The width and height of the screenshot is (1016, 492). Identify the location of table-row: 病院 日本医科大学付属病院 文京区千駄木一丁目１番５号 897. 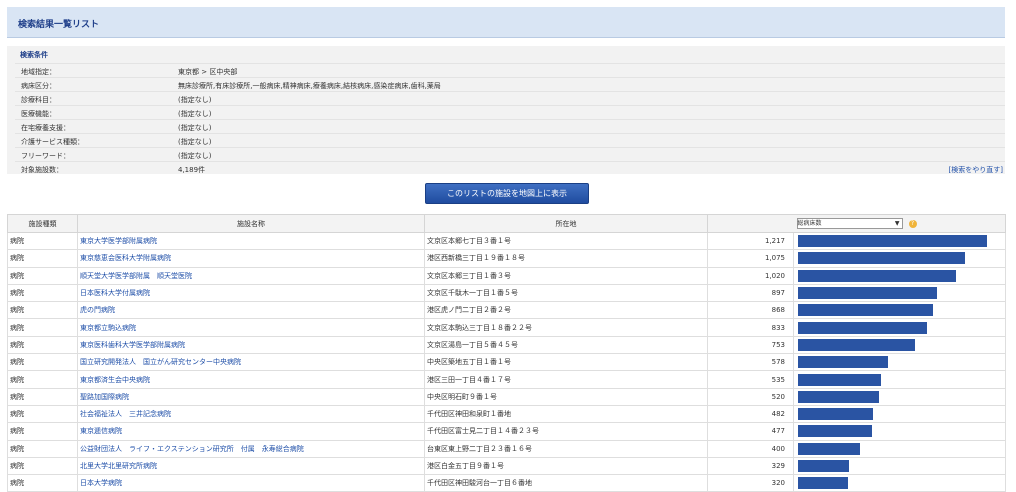
(506, 293).